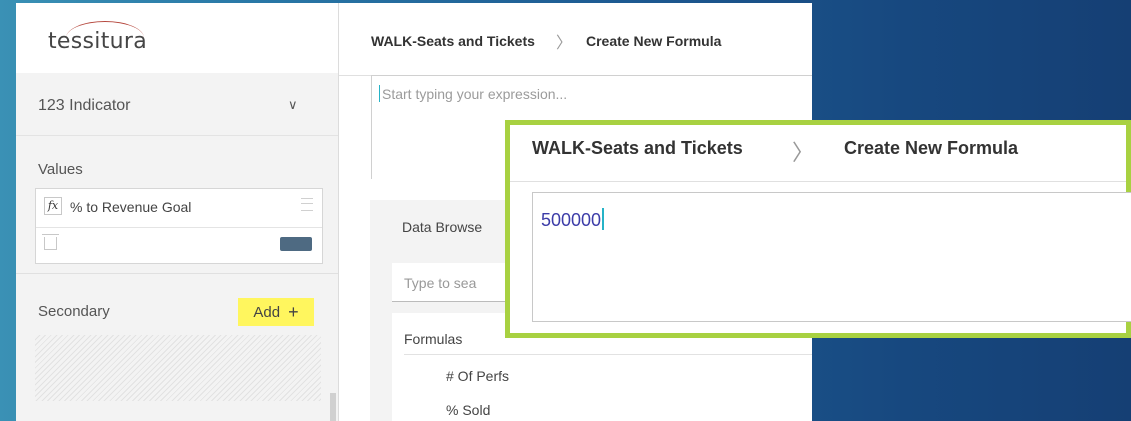  What do you see at coordinates (296, 244) in the screenshot?
I see `color-picker-swatch` at bounding box center [296, 244].